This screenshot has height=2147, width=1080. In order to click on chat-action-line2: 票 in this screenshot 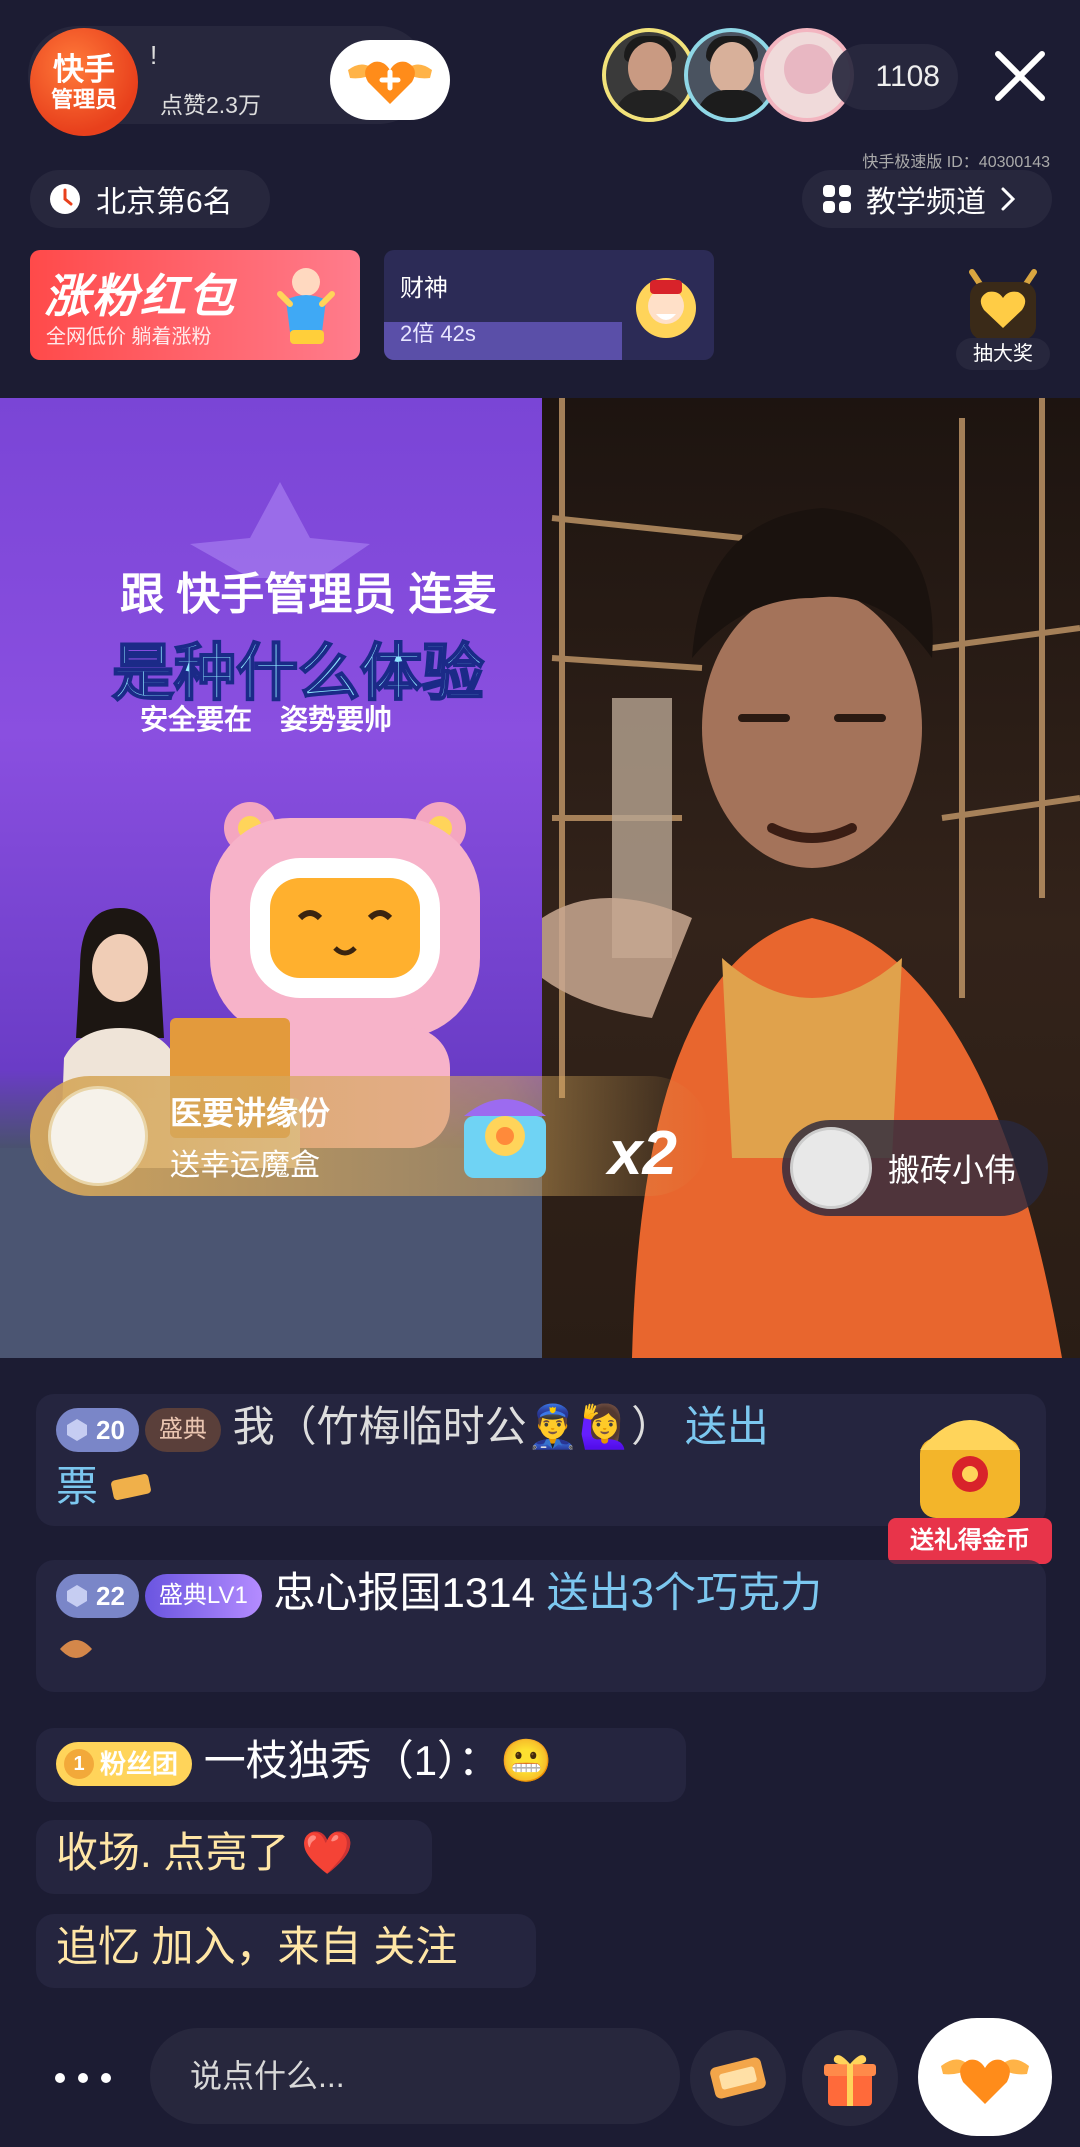, I will do `click(77, 1486)`.